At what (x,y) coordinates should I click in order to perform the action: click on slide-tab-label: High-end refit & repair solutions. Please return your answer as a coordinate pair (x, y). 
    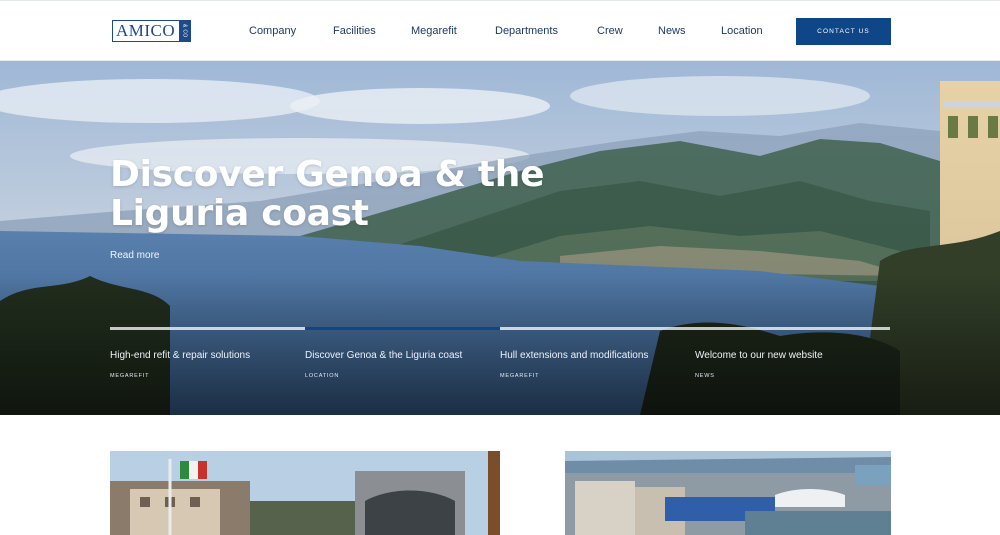
    Looking at the image, I should click on (180, 355).